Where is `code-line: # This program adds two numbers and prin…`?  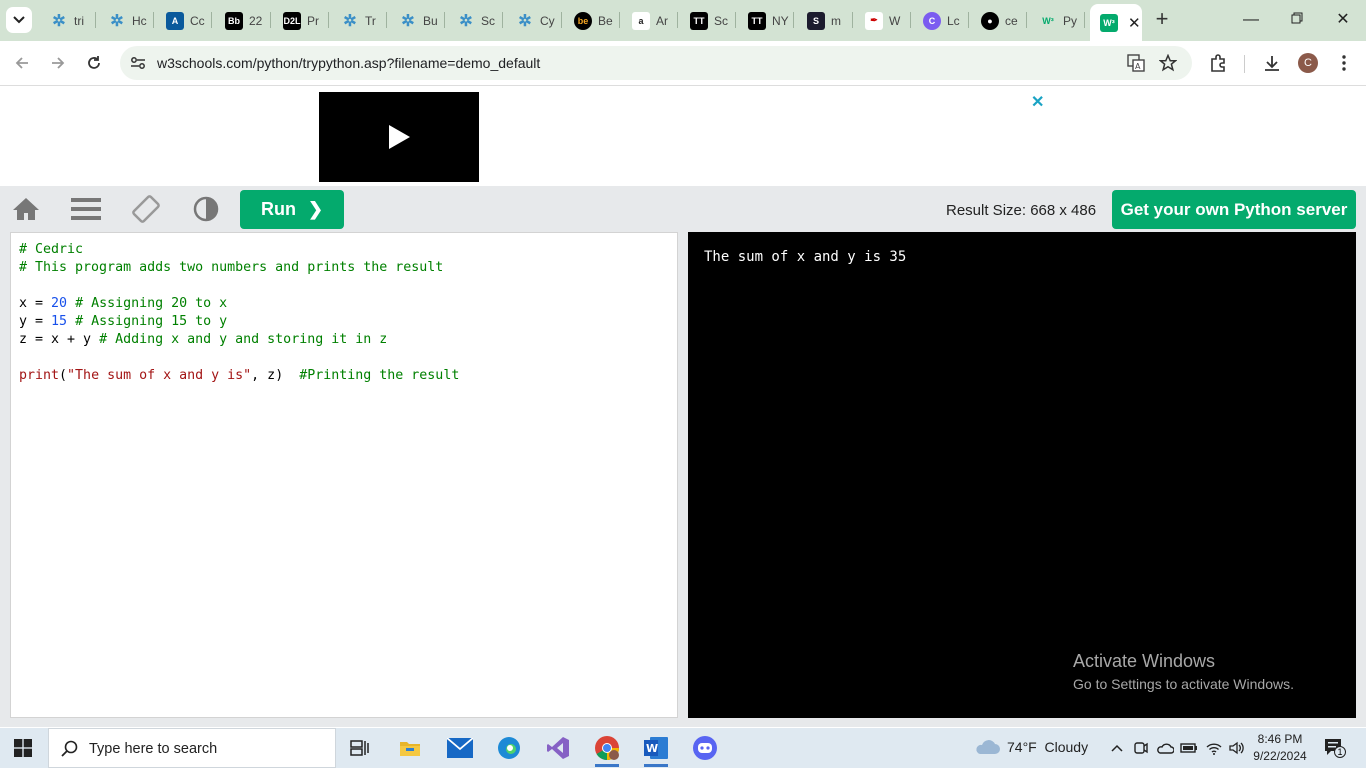 code-line: # This program adds two numbers and prin… is located at coordinates (231, 267).